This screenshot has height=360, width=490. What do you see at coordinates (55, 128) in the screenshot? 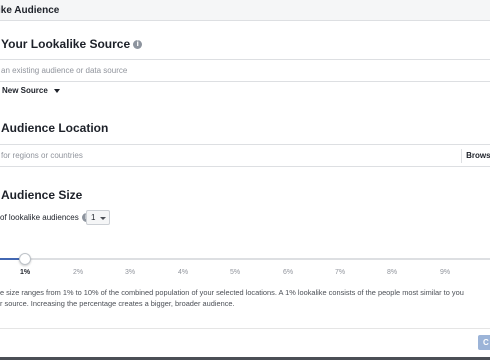
I see `location-section-title: Audience Location` at bounding box center [55, 128].